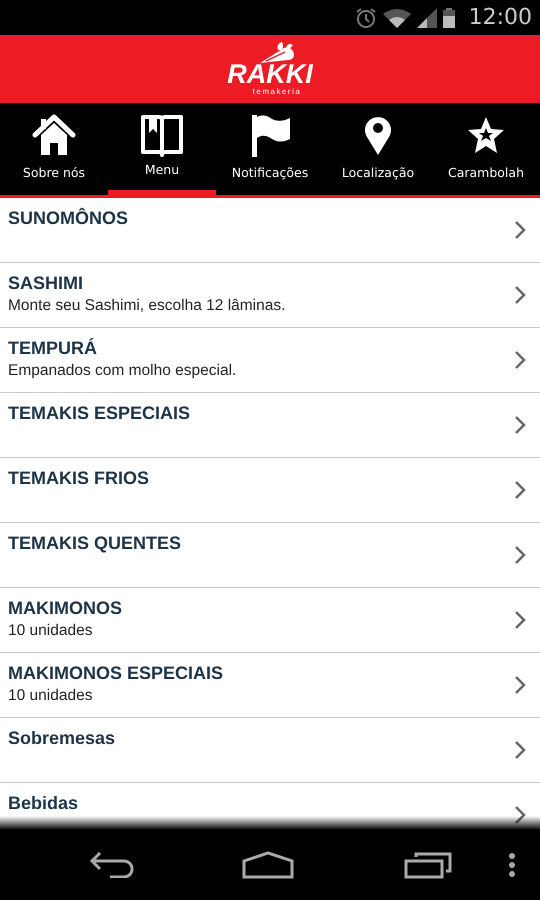 This screenshot has width=540, height=900. I want to click on category-title: TEMPURÁ, so click(53, 348).